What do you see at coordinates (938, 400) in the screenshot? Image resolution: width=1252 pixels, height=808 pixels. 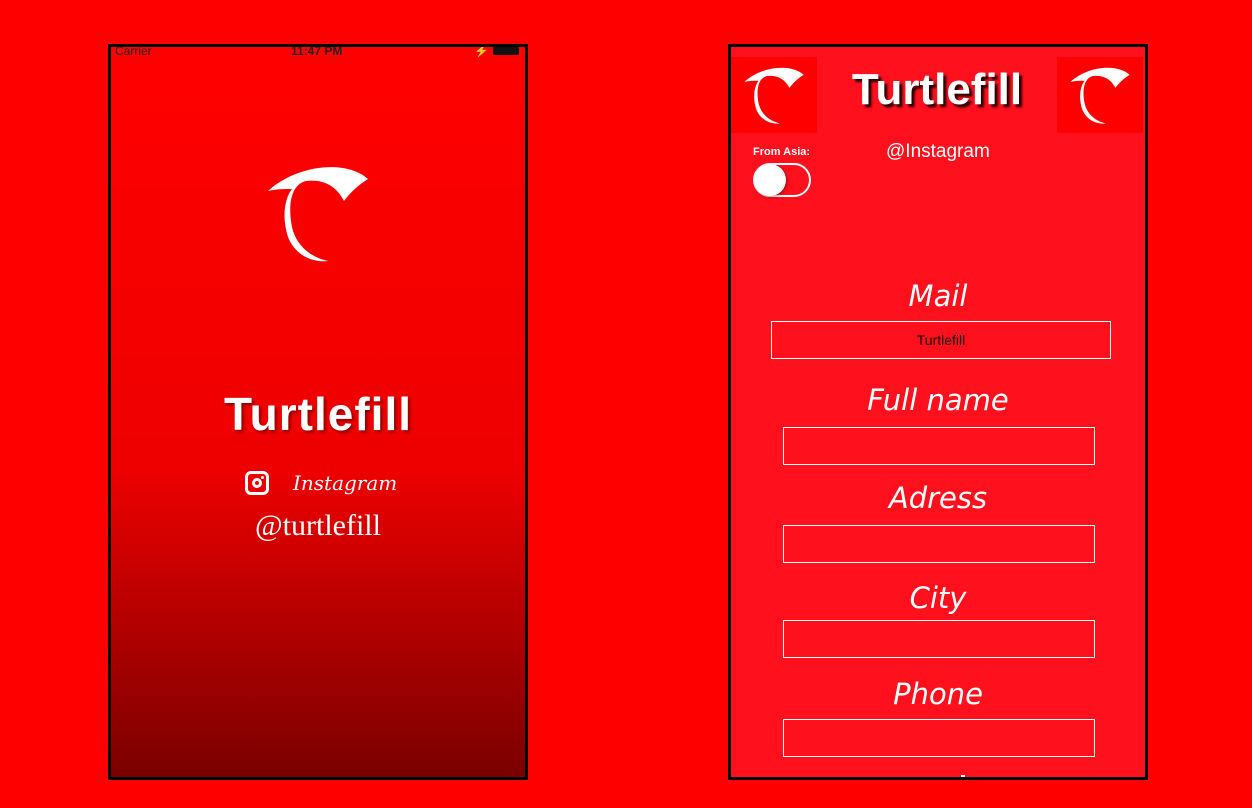 I see `full-name-label: Full name` at bounding box center [938, 400].